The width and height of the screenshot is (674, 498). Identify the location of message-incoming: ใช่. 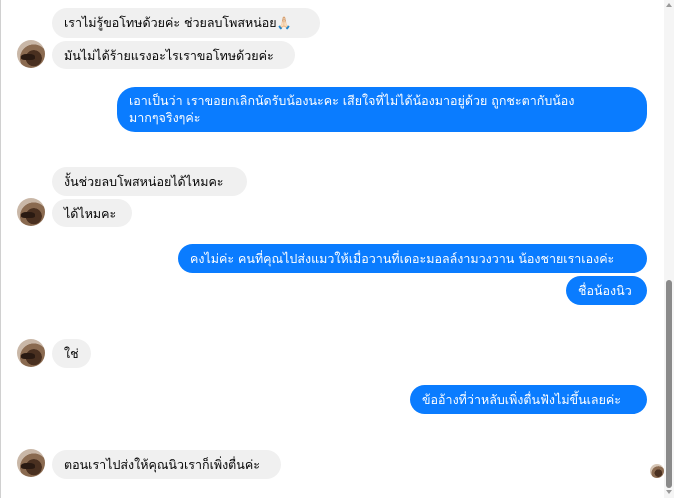
(71, 353).